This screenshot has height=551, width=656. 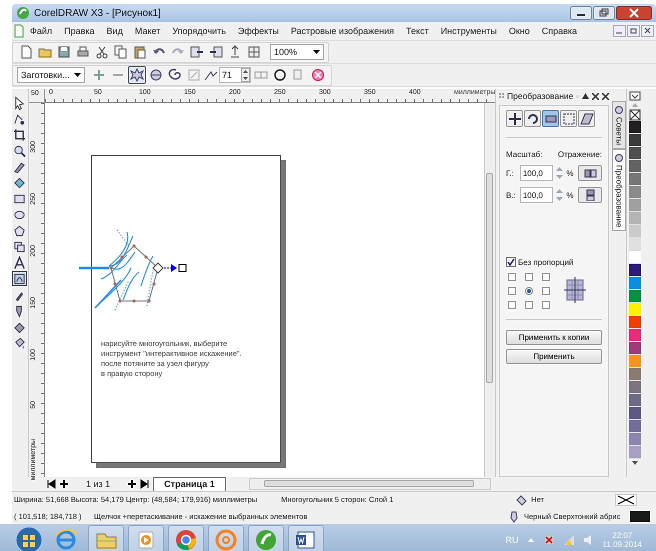 What do you see at coordinates (19, 119) in the screenshot?
I see `shape-edit-icon` at bounding box center [19, 119].